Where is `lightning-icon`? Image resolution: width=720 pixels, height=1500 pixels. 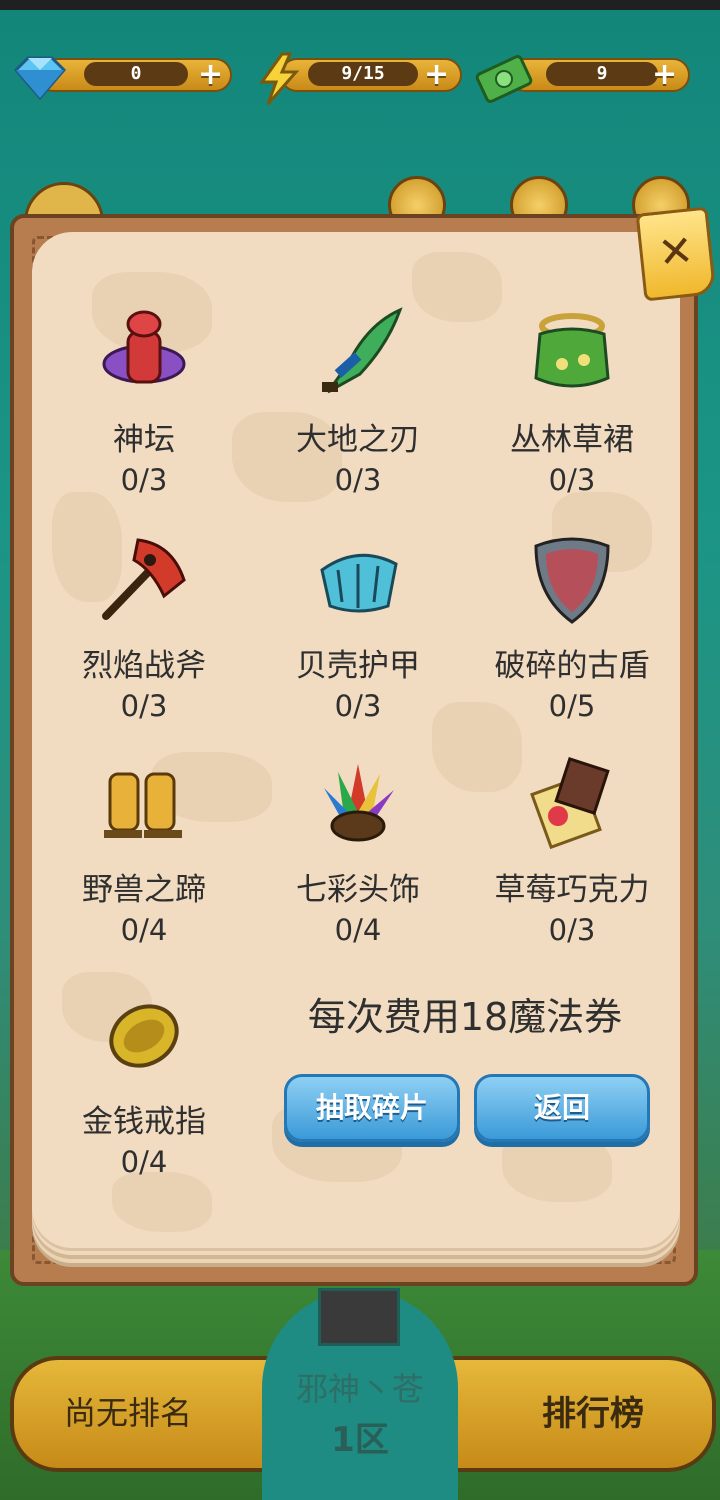
lightning-icon is located at coordinates (279, 78).